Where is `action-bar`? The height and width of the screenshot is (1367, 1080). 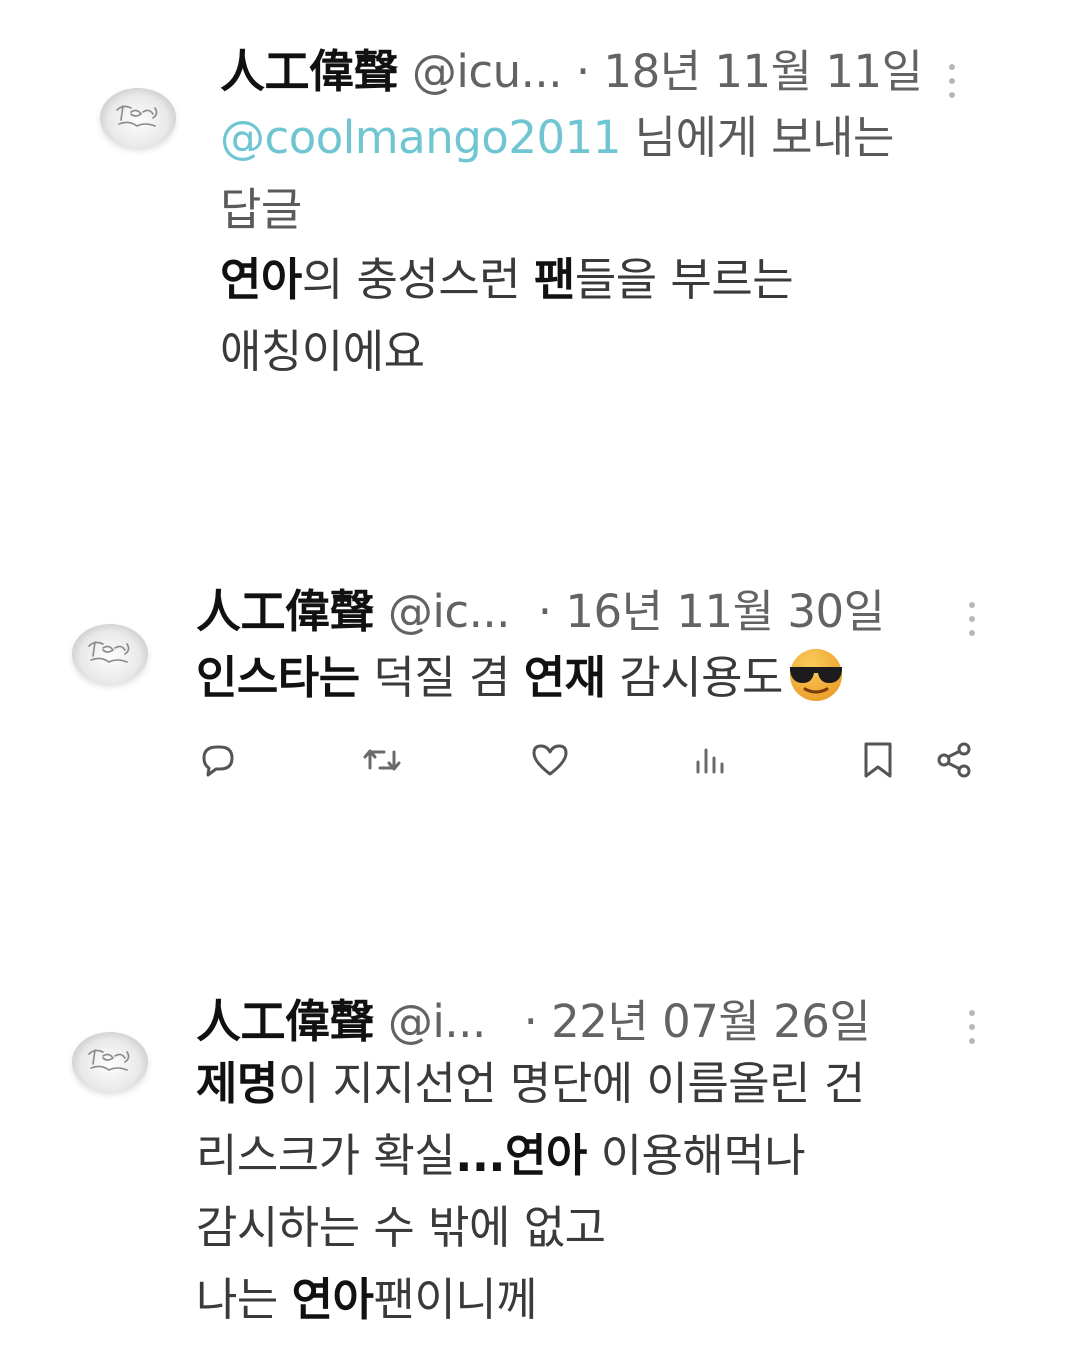 action-bar is located at coordinates (540, 768).